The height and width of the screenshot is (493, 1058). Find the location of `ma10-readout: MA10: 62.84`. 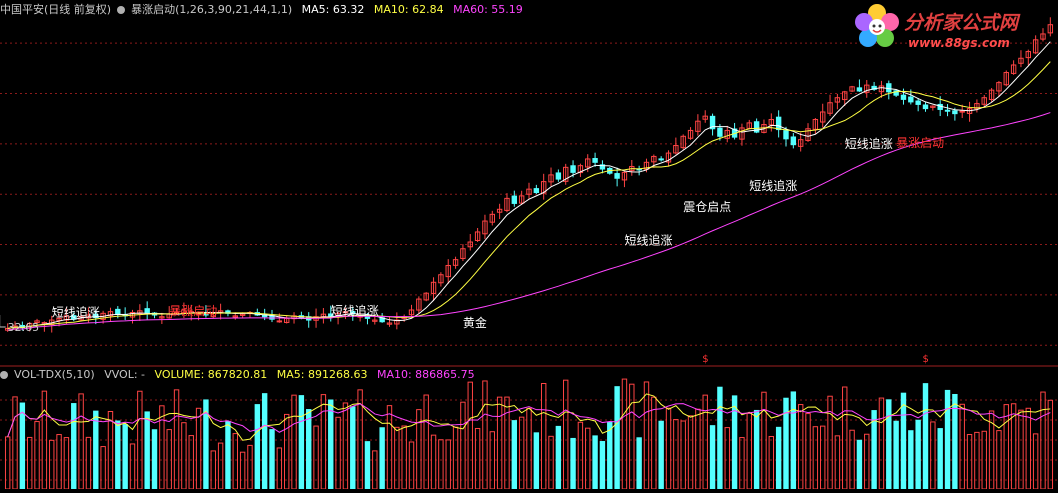

ma10-readout: MA10: 62.84 is located at coordinates (408, 9).